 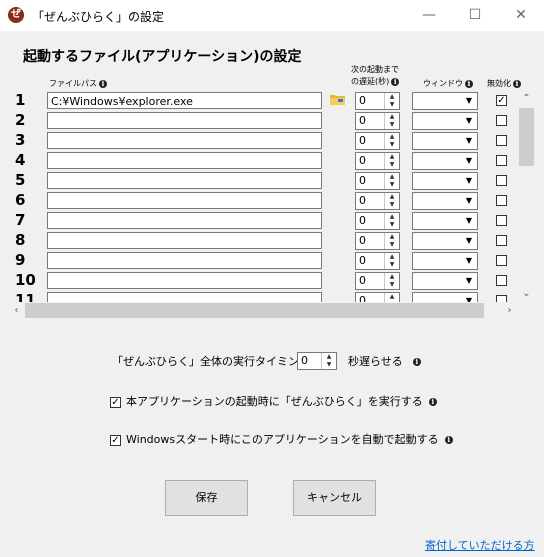 I want to click on cancel-button: キャンセル, so click(x=334, y=498).